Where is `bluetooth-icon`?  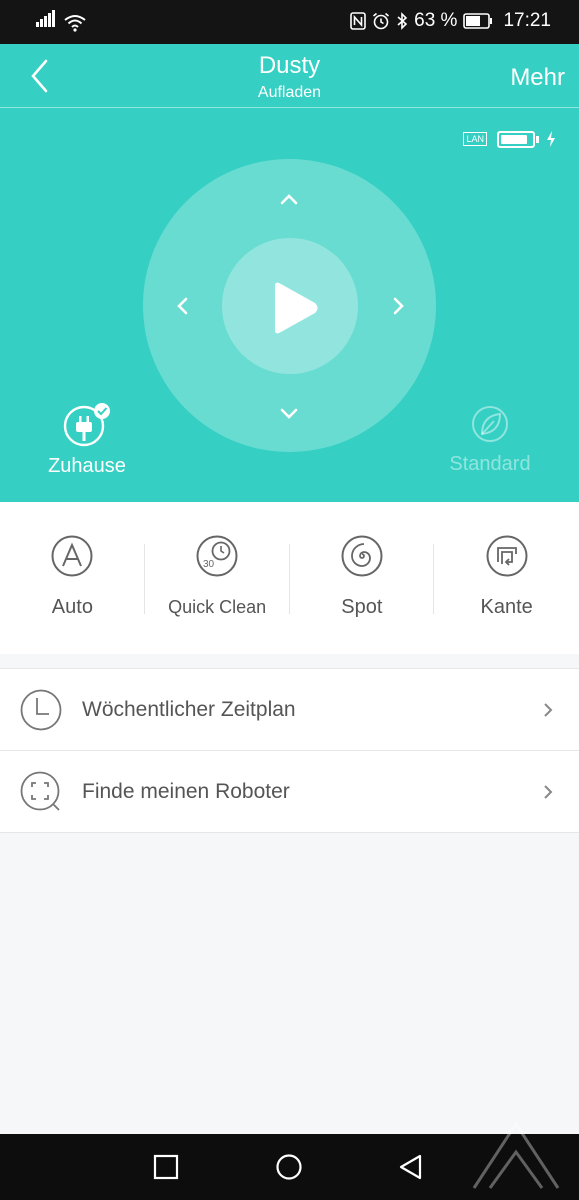
bluetooth-icon is located at coordinates (402, 21).